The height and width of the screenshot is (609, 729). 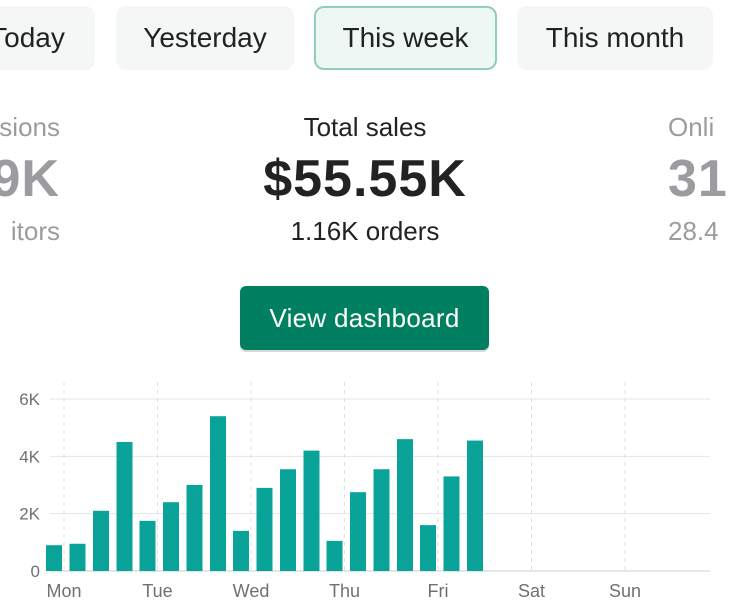 What do you see at coordinates (29, 514) in the screenshot?
I see `y-tick-label: 2K` at bounding box center [29, 514].